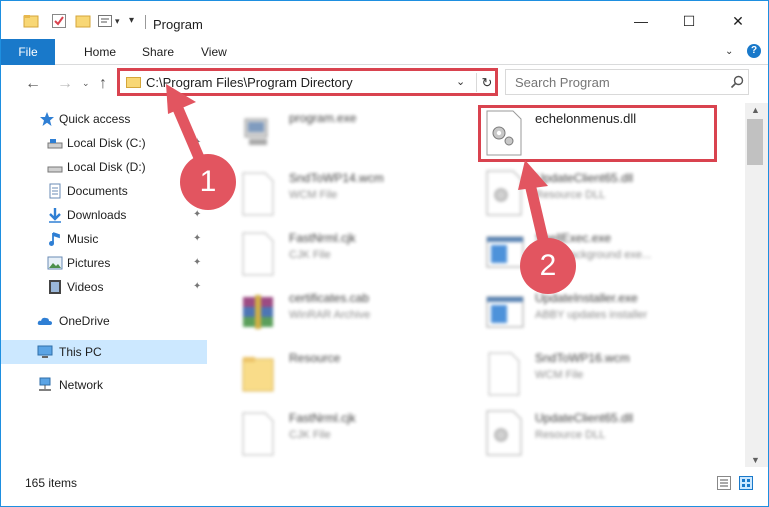  What do you see at coordinates (59, 21) in the screenshot?
I see `properties-check-icon` at bounding box center [59, 21].